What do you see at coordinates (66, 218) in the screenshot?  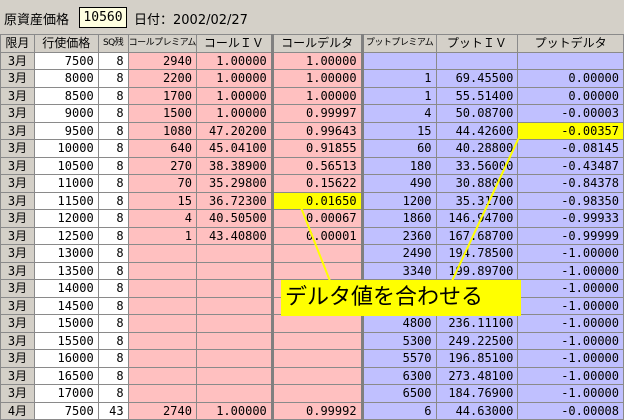 I see `cell-strike: 12000` at bounding box center [66, 218].